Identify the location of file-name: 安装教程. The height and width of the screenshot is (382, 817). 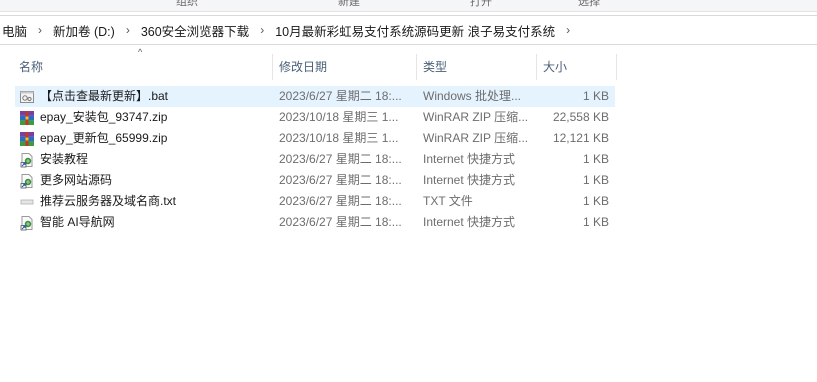
(64, 159).